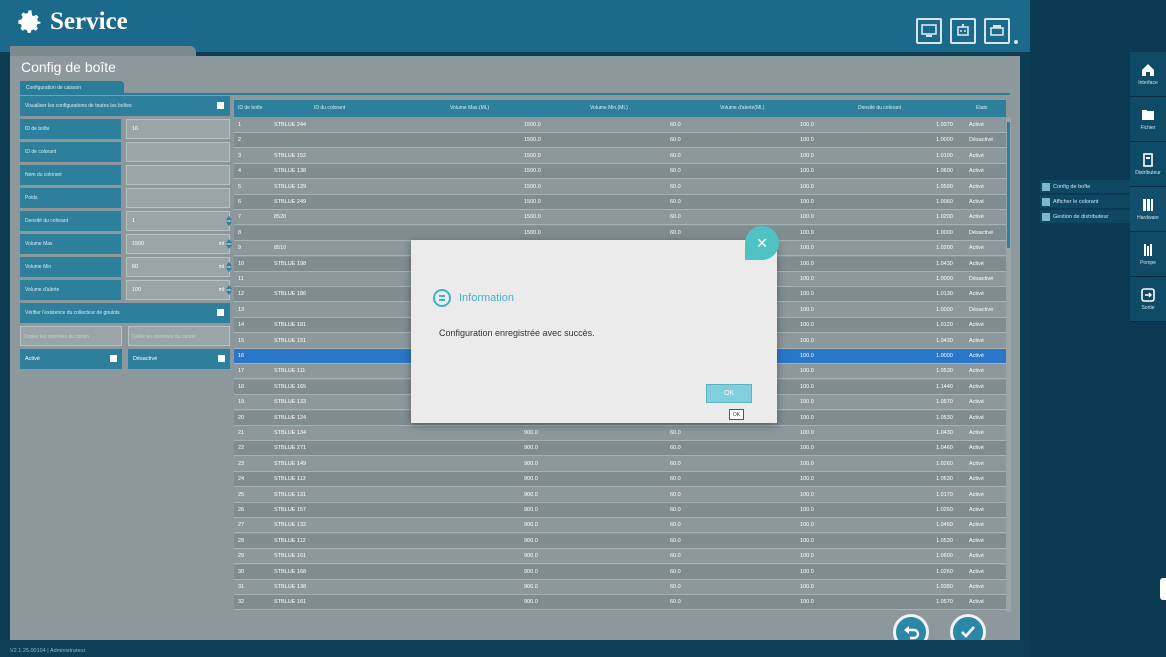 This screenshot has height=657, width=1166. I want to click on submenu-afficher-colorant: Afficher le colorant, so click(1085, 201).